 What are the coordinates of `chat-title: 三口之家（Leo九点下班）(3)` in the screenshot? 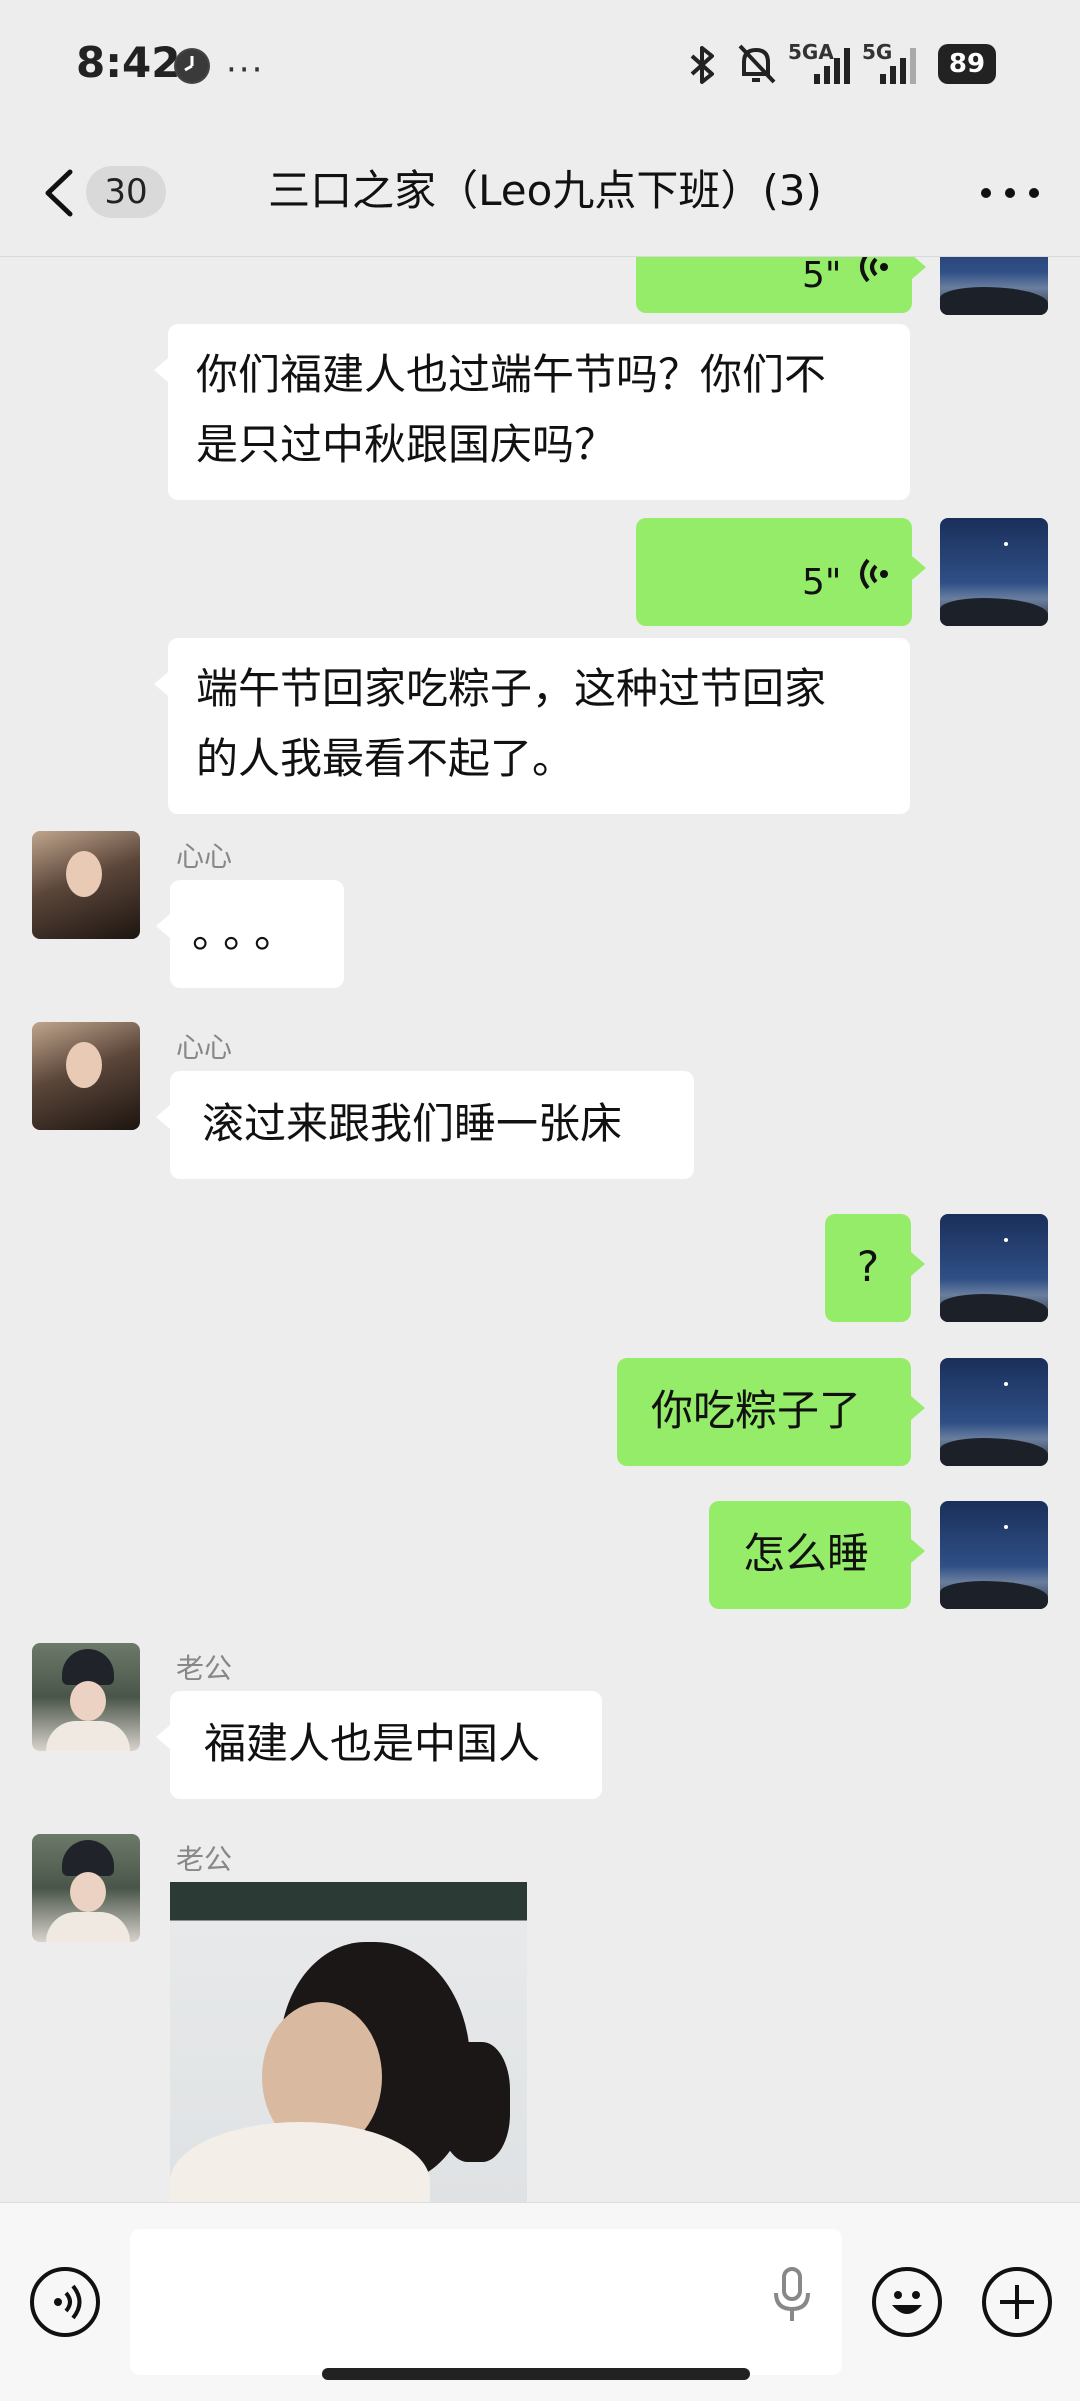 It's located at (545, 190).